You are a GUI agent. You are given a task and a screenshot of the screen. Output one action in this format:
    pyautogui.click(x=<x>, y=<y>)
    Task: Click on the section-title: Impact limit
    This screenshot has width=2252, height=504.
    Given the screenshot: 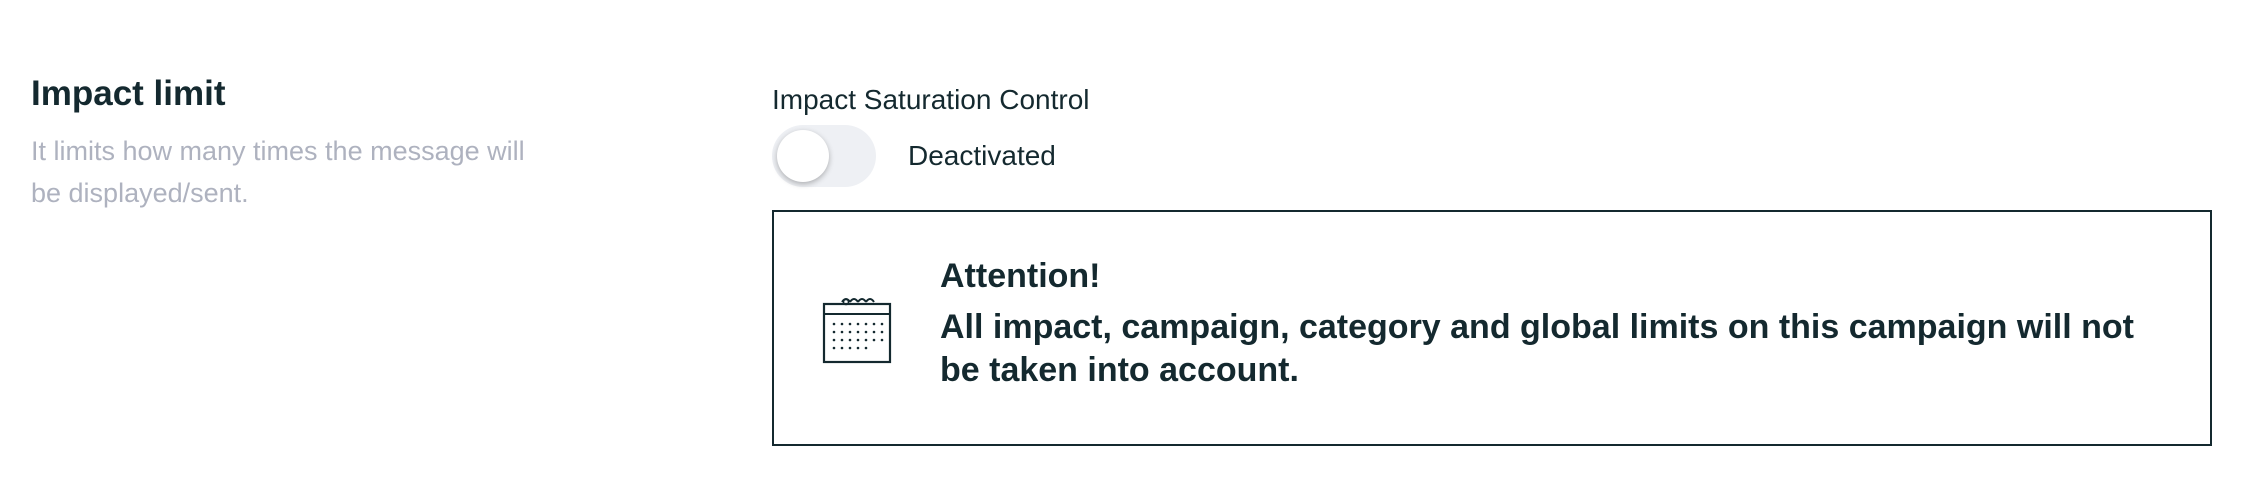 What is the action you would take?
    pyautogui.click(x=128, y=93)
    